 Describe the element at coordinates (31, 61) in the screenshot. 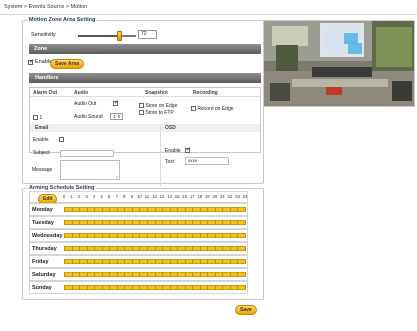

I see `zone-enable-checkbox` at that location.